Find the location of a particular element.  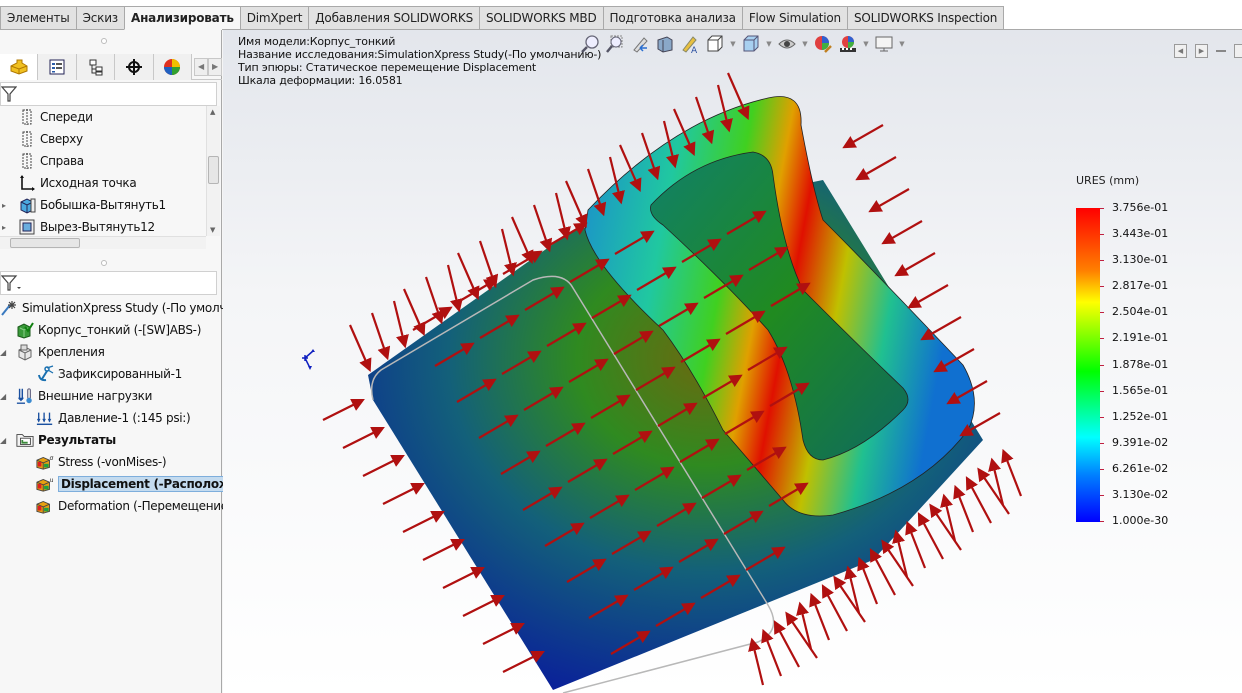

scroll-left-button: ◀ is located at coordinates (201, 66).